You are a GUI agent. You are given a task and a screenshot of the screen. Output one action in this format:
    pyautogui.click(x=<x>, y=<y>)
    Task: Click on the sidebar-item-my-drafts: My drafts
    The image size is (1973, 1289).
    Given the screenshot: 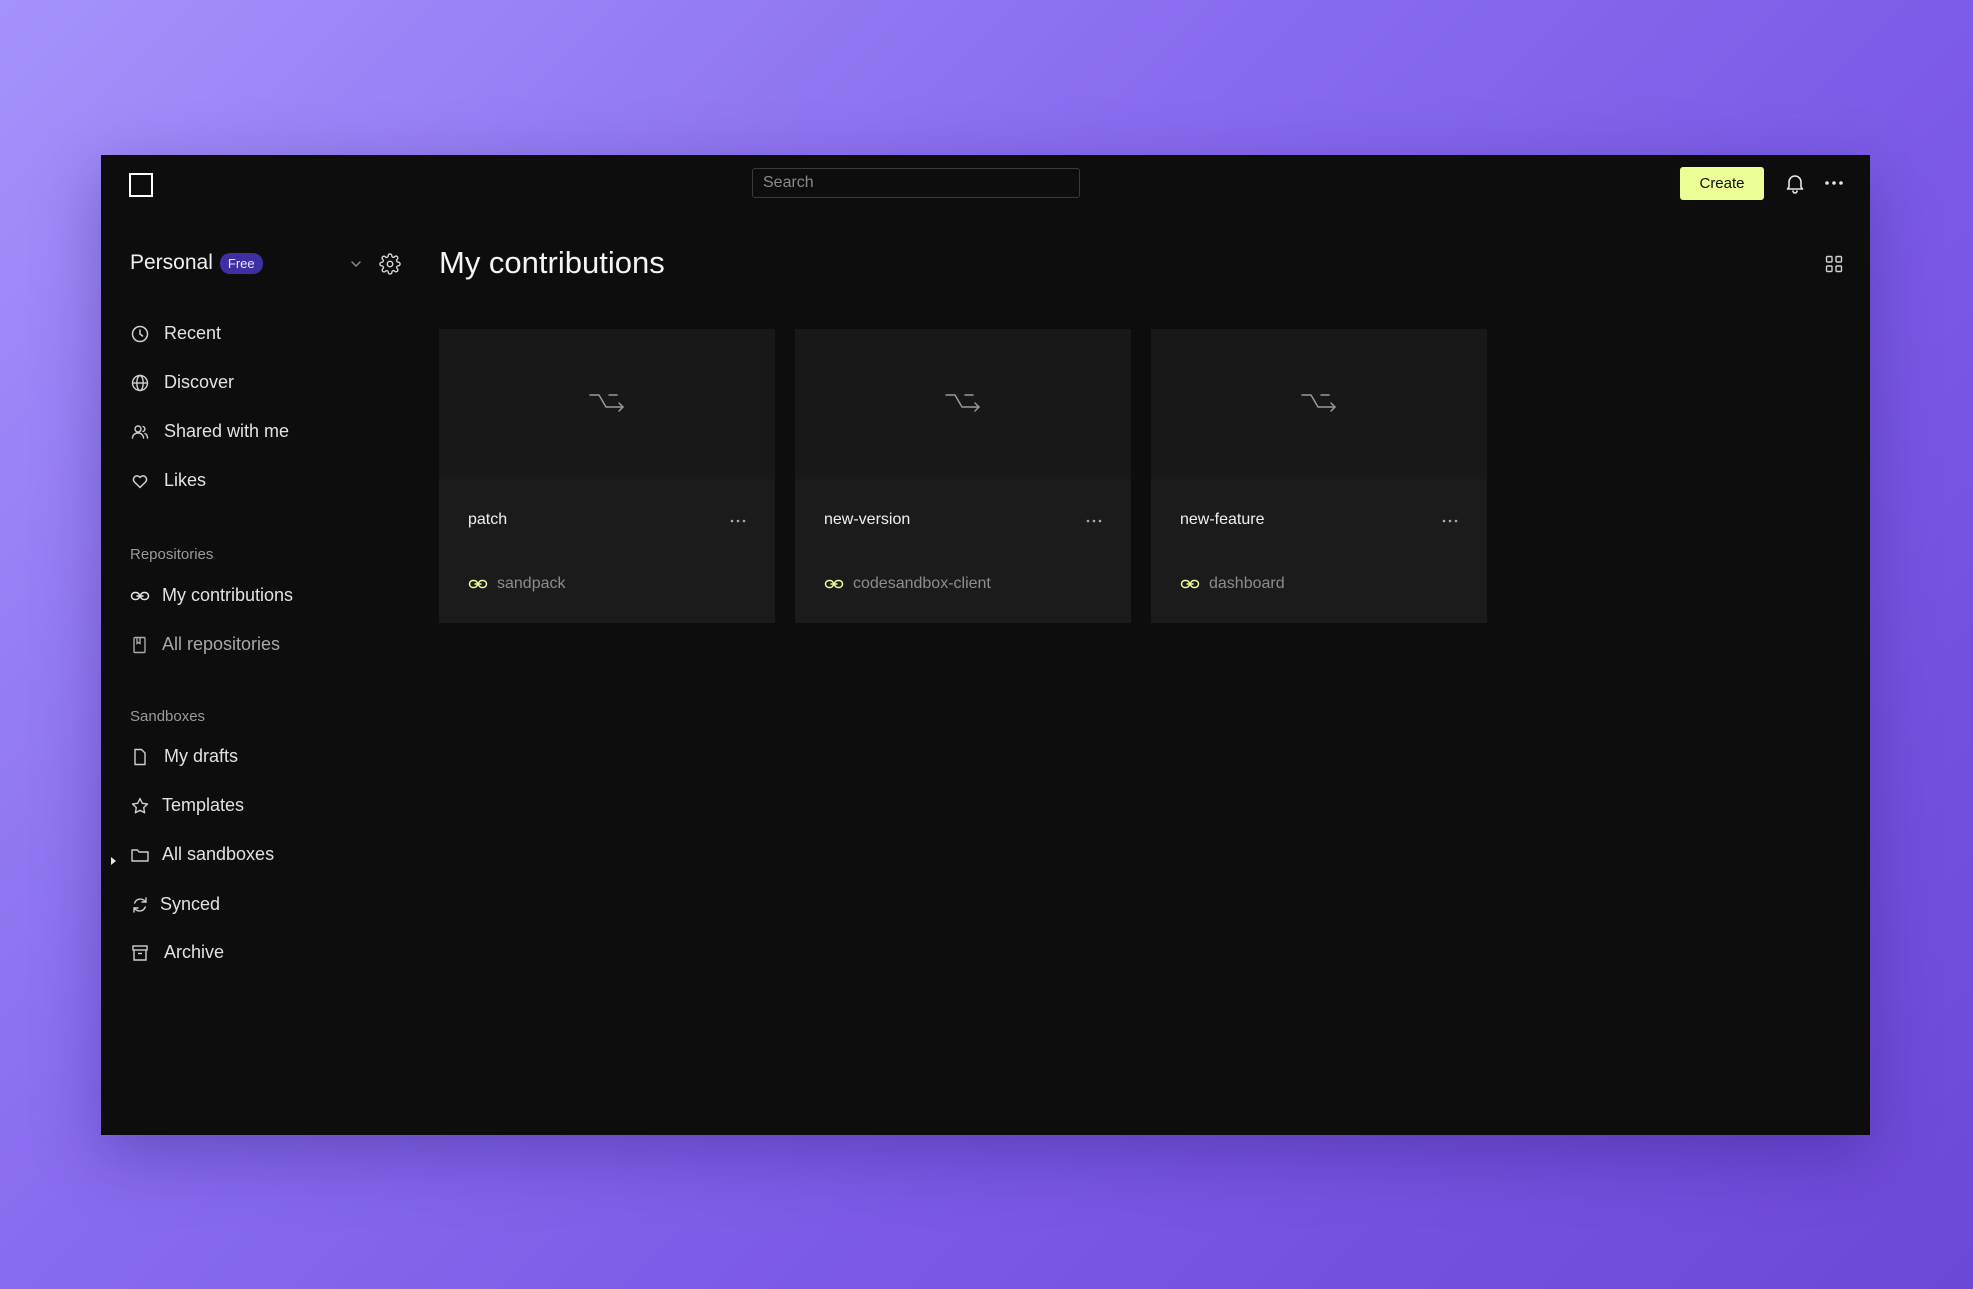 What is the action you would take?
    pyautogui.click(x=184, y=756)
    